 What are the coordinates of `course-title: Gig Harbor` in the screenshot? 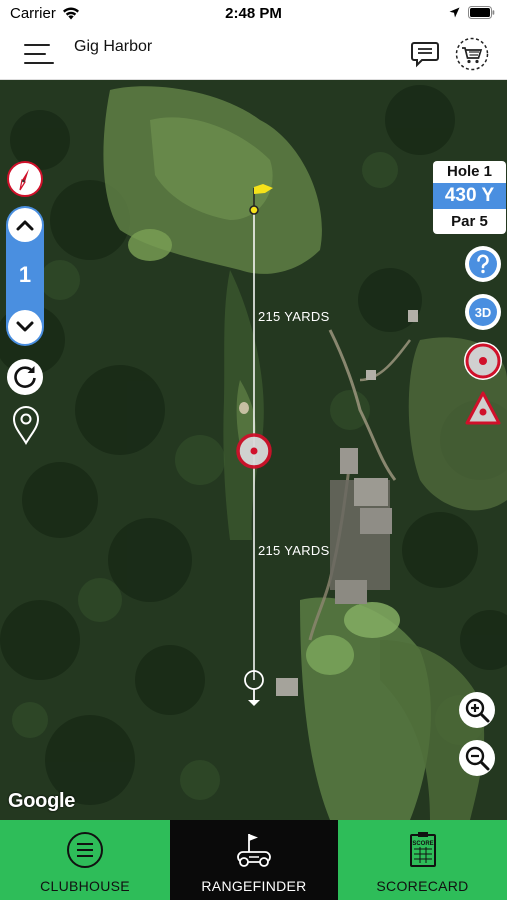 It's located at (113, 46).